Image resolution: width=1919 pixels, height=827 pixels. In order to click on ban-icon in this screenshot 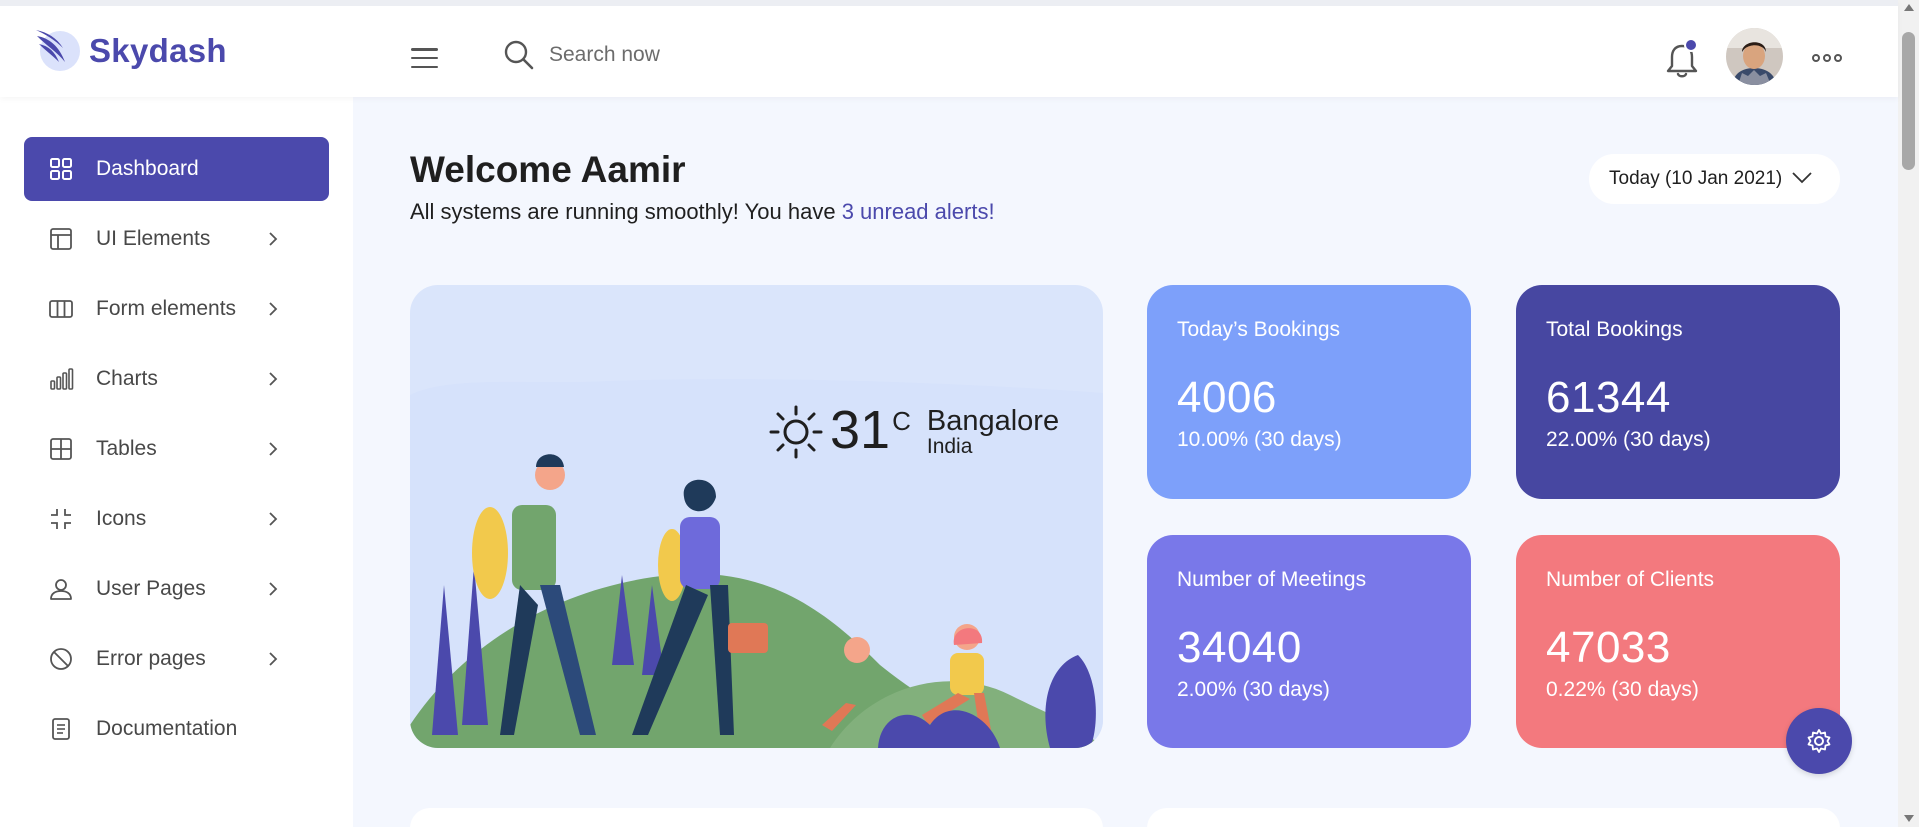, I will do `click(61, 659)`.